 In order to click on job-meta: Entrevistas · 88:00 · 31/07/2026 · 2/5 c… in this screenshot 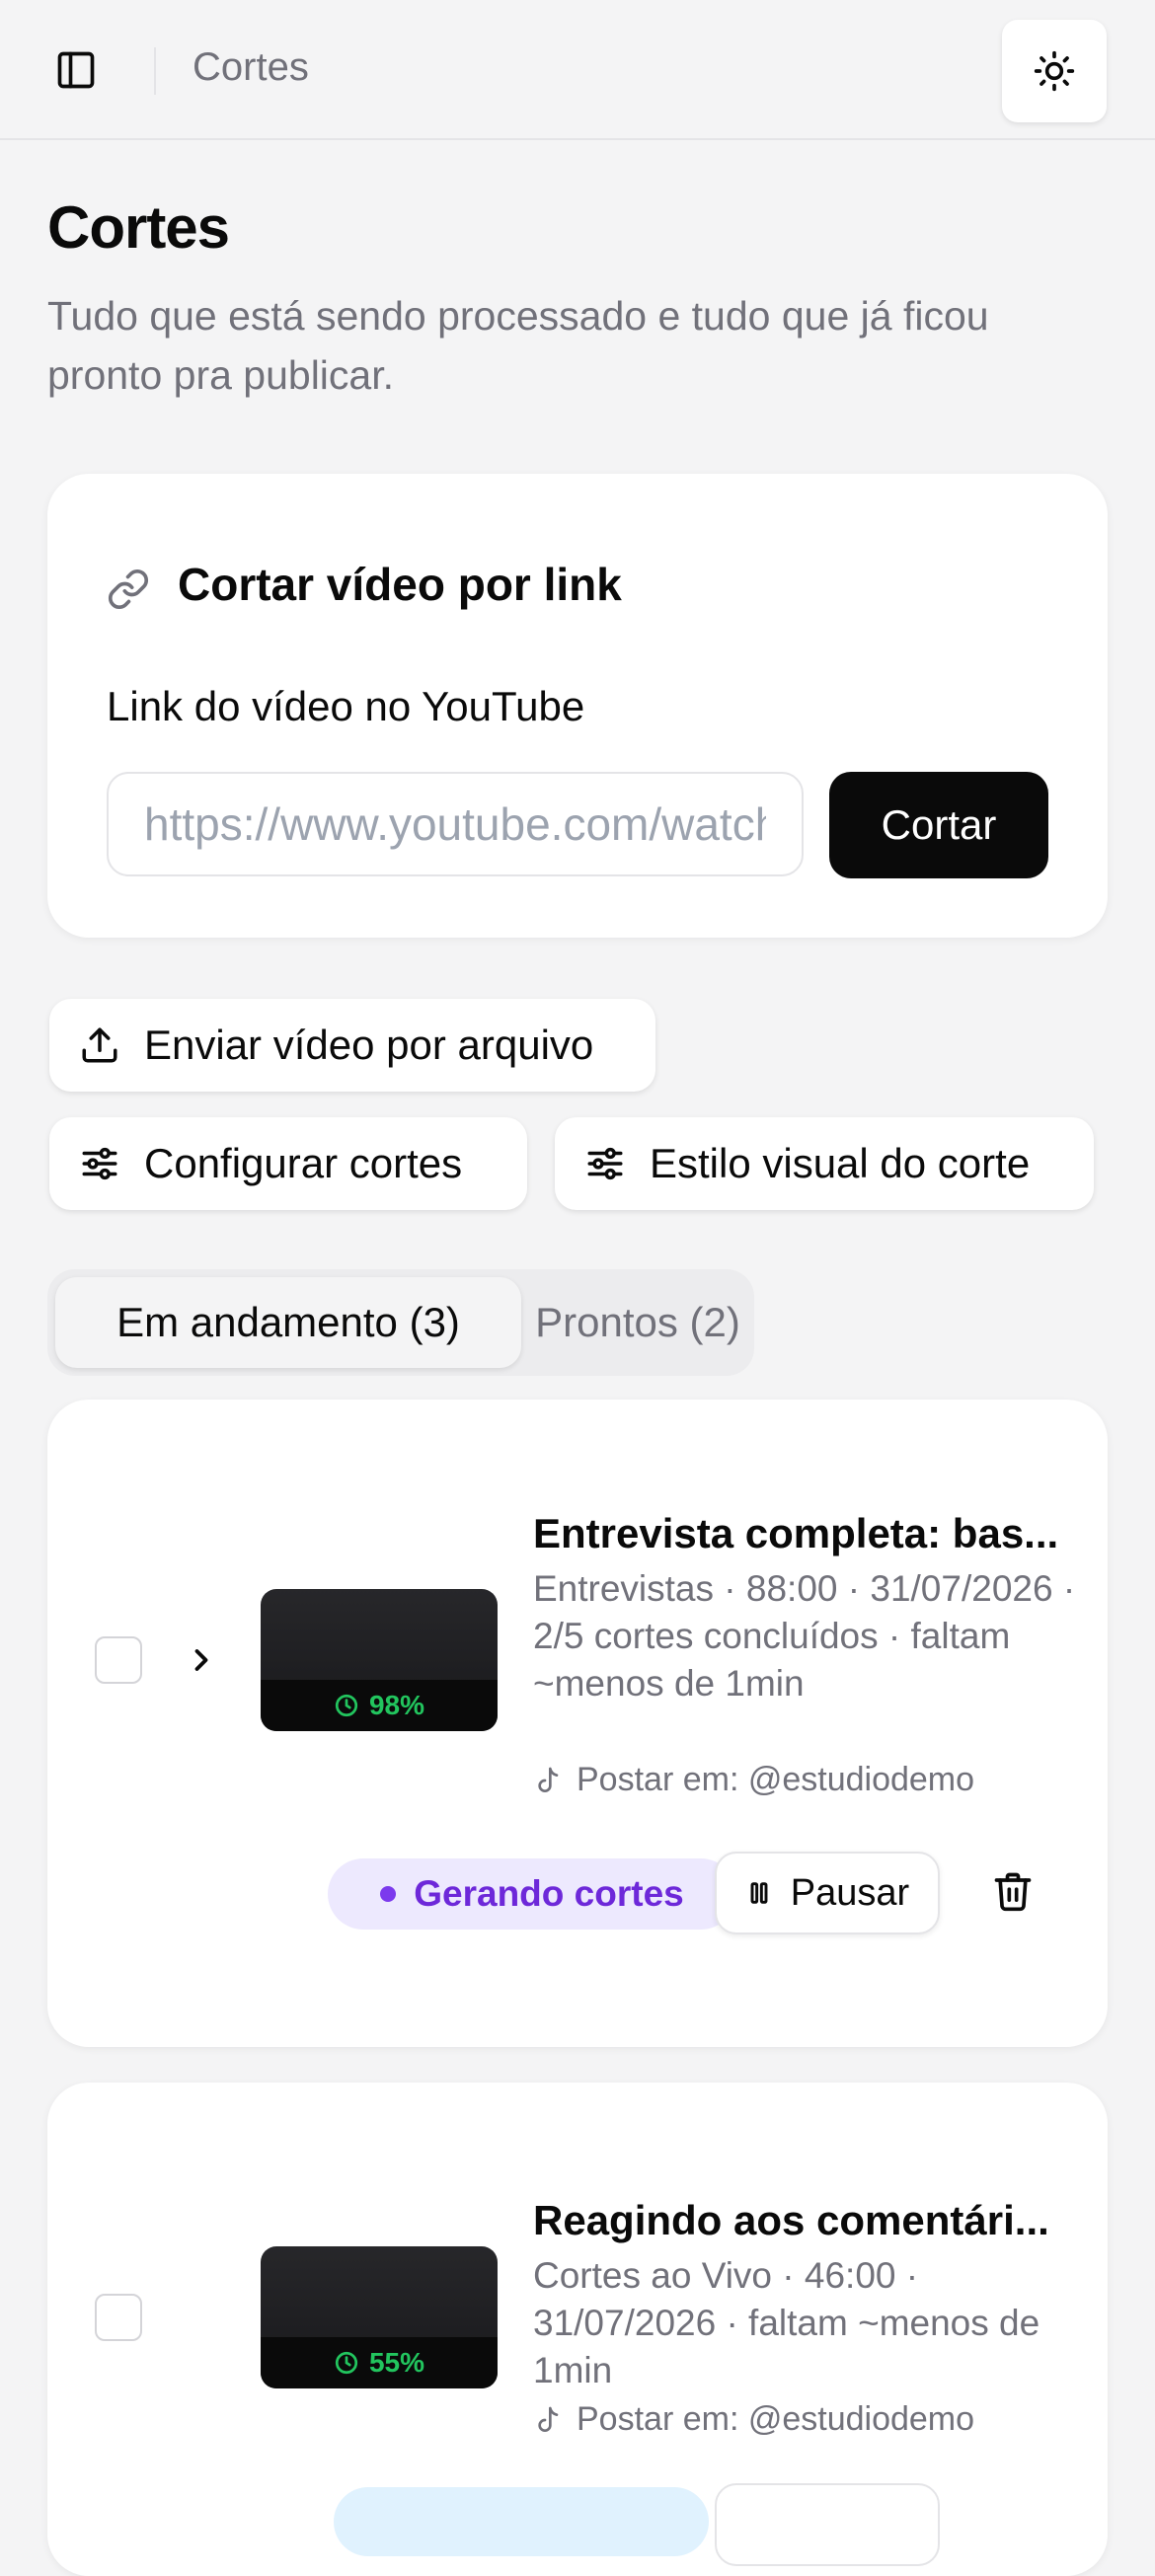, I will do `click(804, 1636)`.